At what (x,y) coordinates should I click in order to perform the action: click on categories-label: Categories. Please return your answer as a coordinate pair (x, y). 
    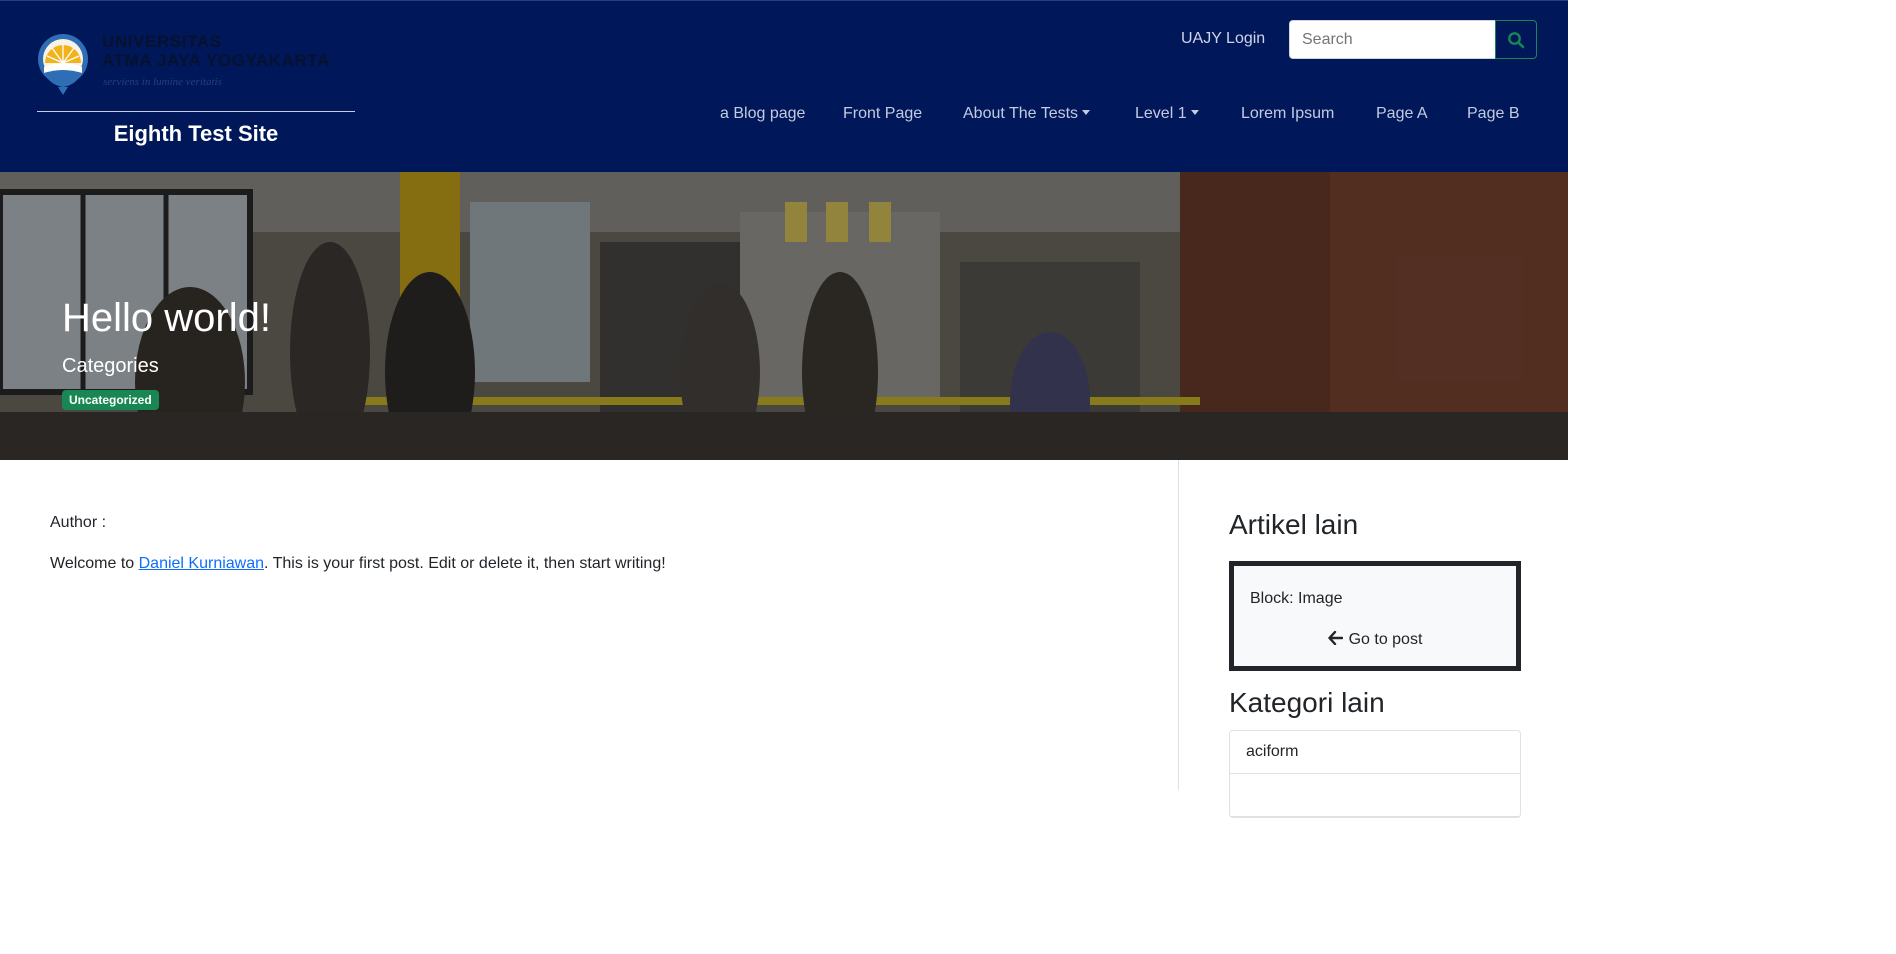
    Looking at the image, I should click on (110, 366).